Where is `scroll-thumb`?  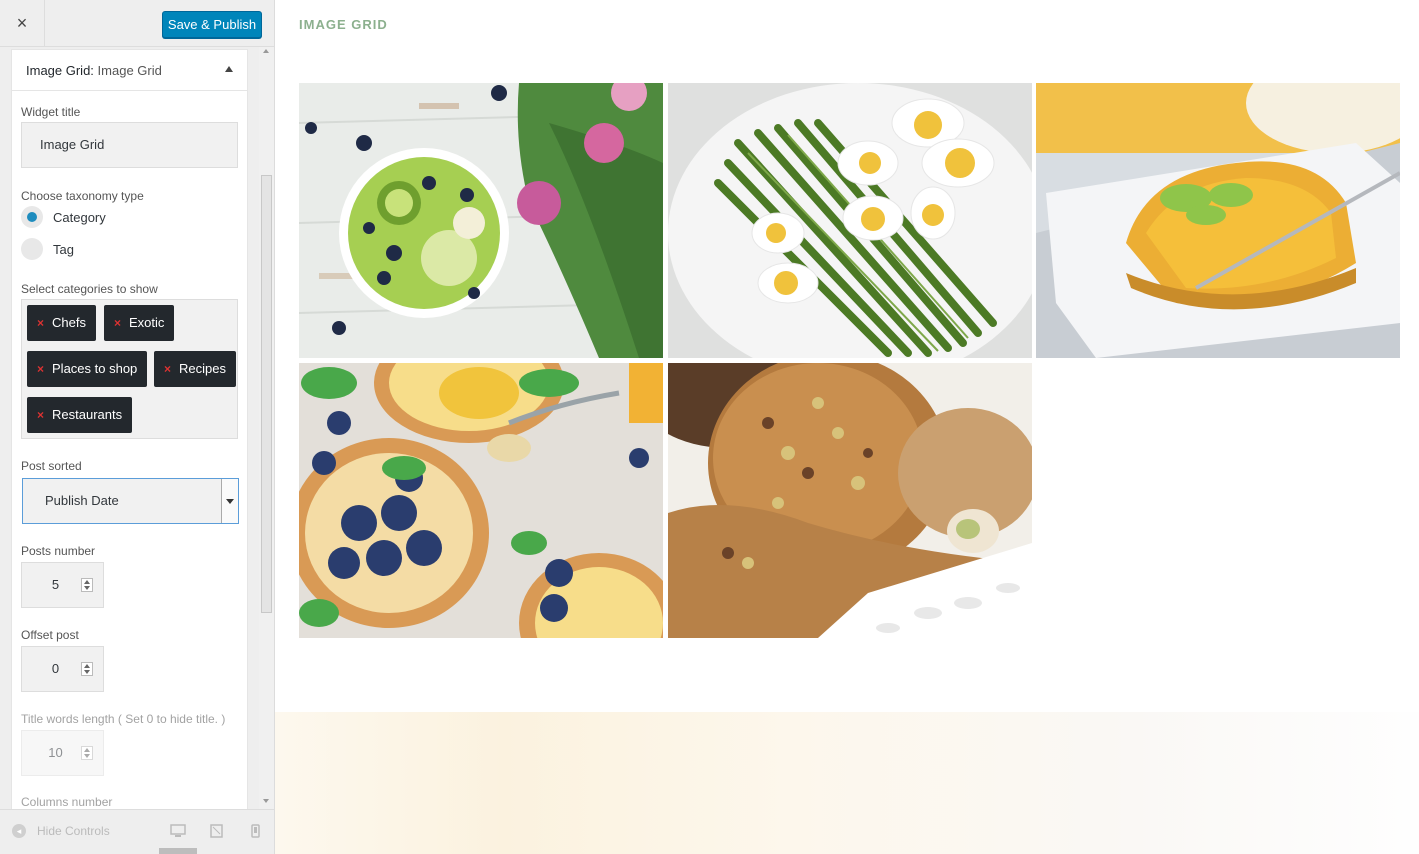 scroll-thumb is located at coordinates (266, 394).